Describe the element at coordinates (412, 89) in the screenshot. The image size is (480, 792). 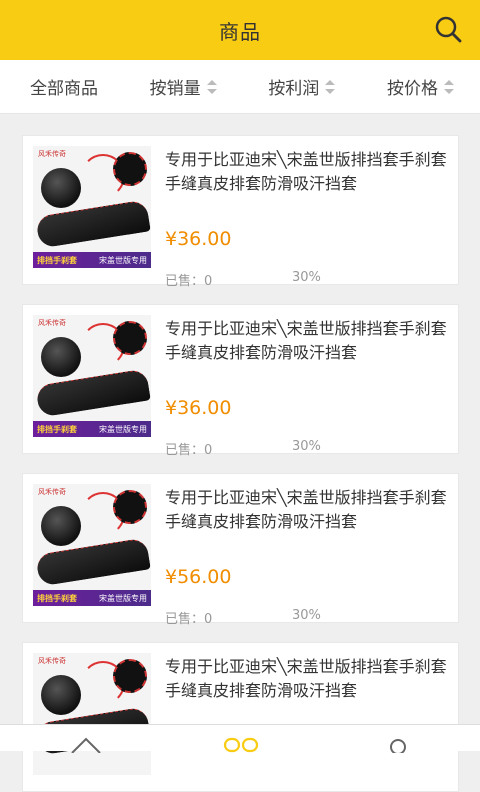
I see `sort-by-price-label: 按价格` at that location.